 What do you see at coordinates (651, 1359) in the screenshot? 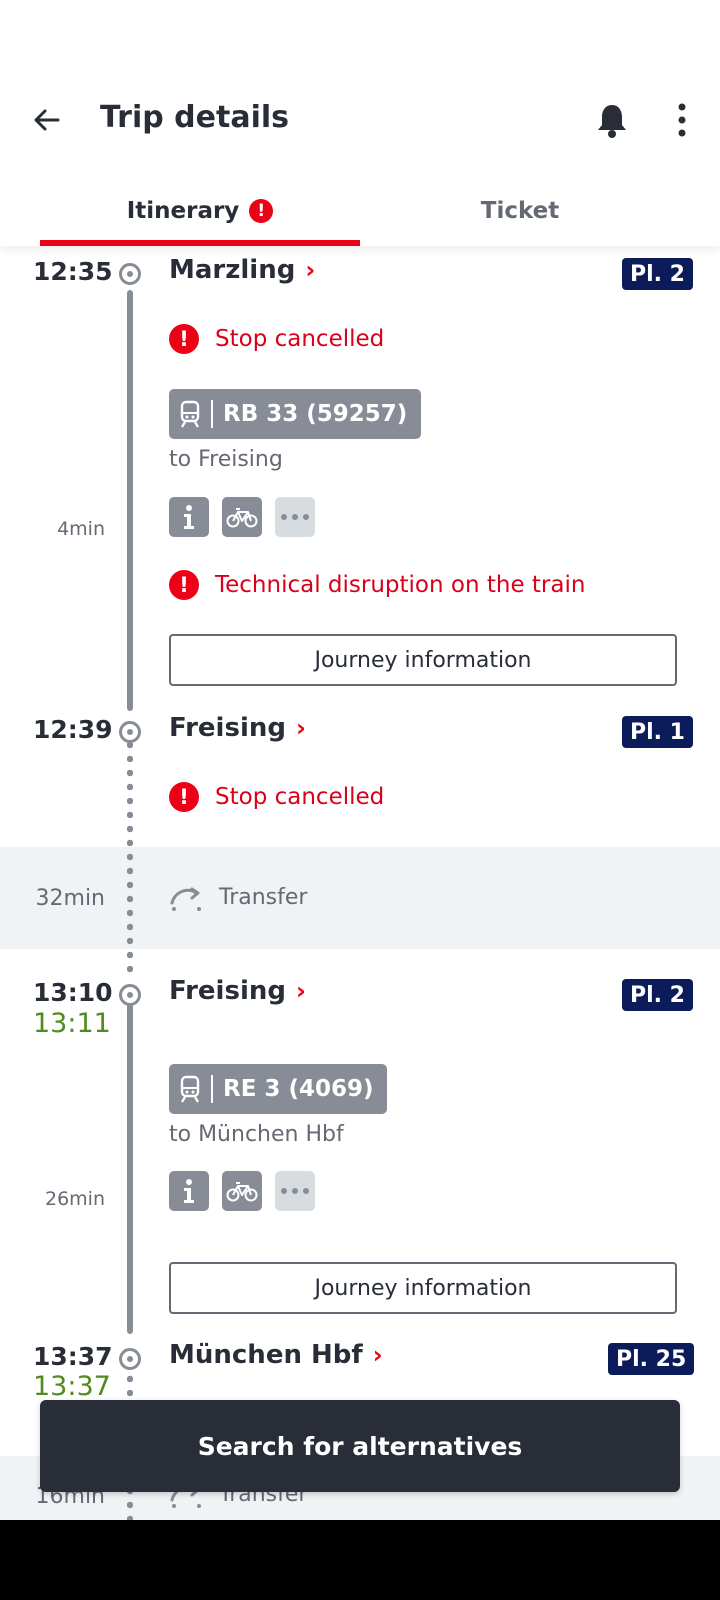
I see `platform-badge: Pl. 25` at bounding box center [651, 1359].